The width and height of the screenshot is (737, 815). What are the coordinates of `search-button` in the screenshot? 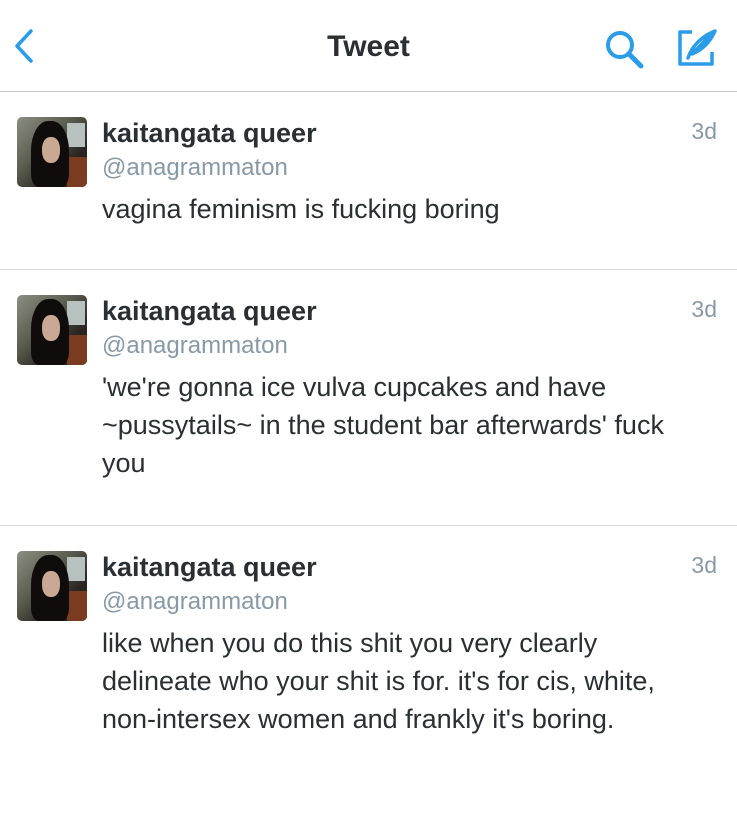 It's located at (624, 49).